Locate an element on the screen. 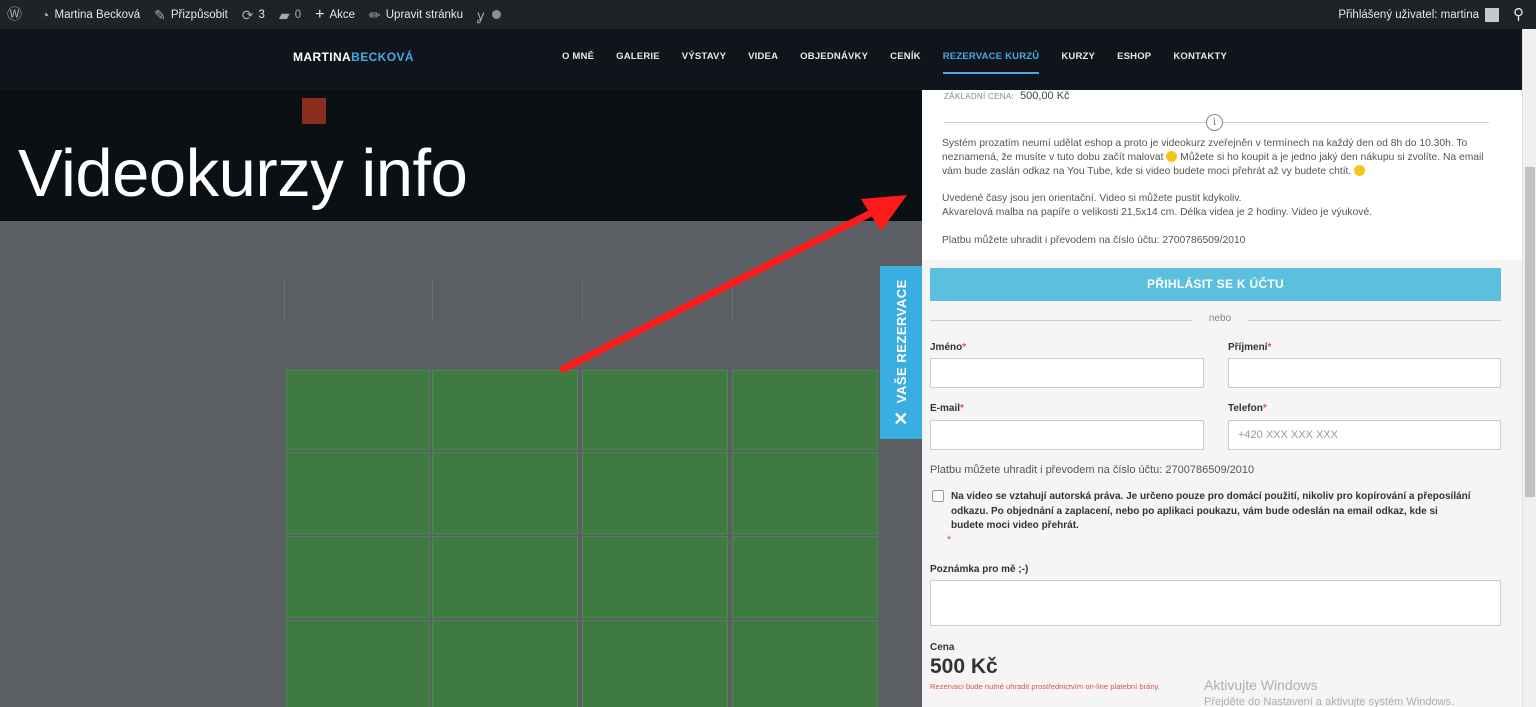  nav-videa: VIDEA is located at coordinates (763, 56).